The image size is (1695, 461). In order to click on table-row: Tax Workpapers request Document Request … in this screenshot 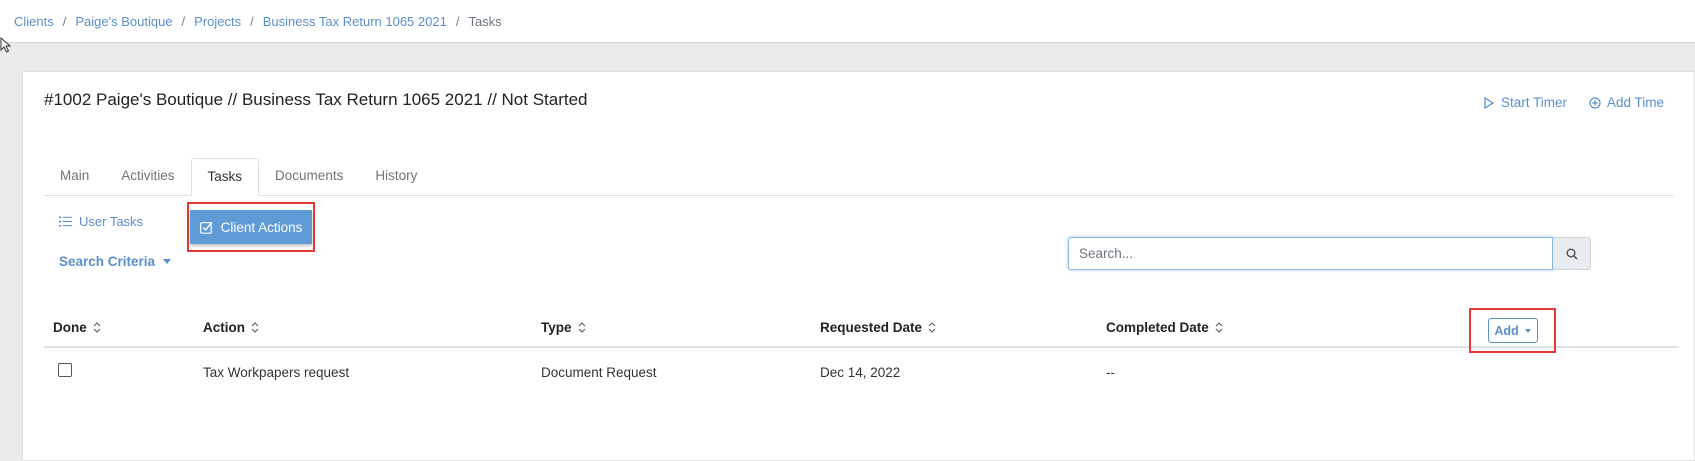, I will do `click(861, 372)`.